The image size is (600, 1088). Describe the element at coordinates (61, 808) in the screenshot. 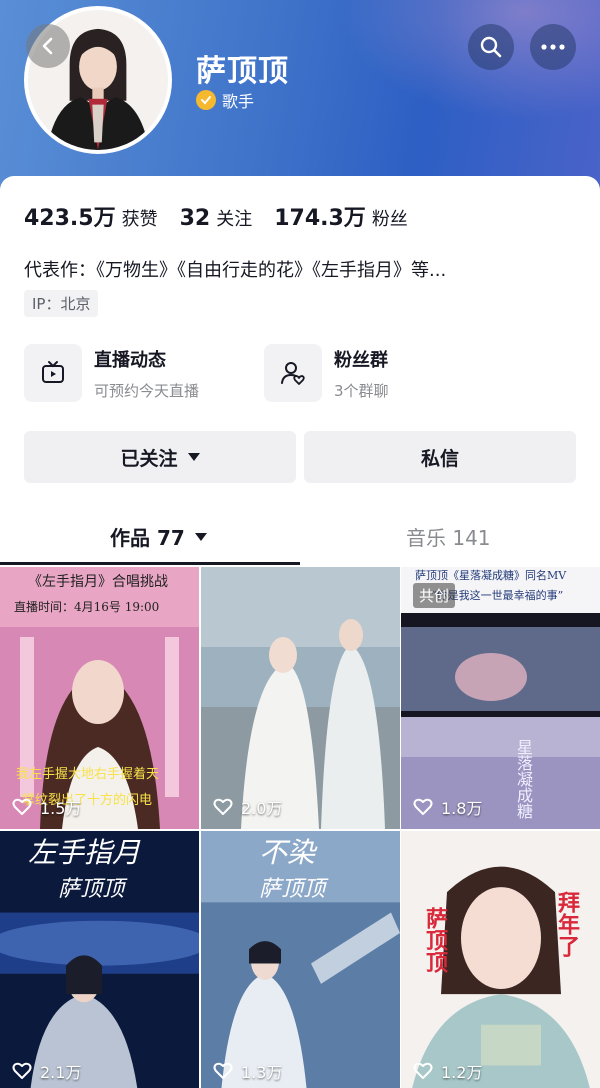

I see `video-likes-count: 1.5万` at that location.